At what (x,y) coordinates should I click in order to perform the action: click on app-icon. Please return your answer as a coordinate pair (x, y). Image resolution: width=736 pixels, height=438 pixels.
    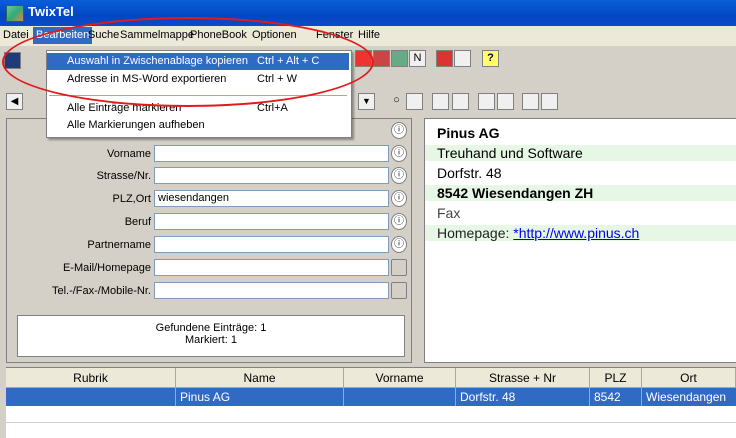
    Looking at the image, I should click on (15, 13).